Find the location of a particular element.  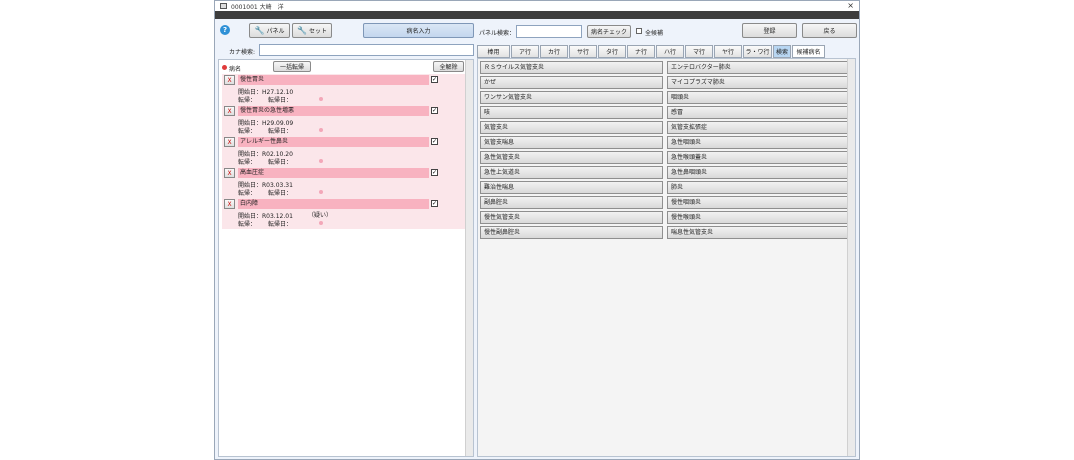

panel-disease-button: 気管支拡張症 is located at coordinates (758, 127).